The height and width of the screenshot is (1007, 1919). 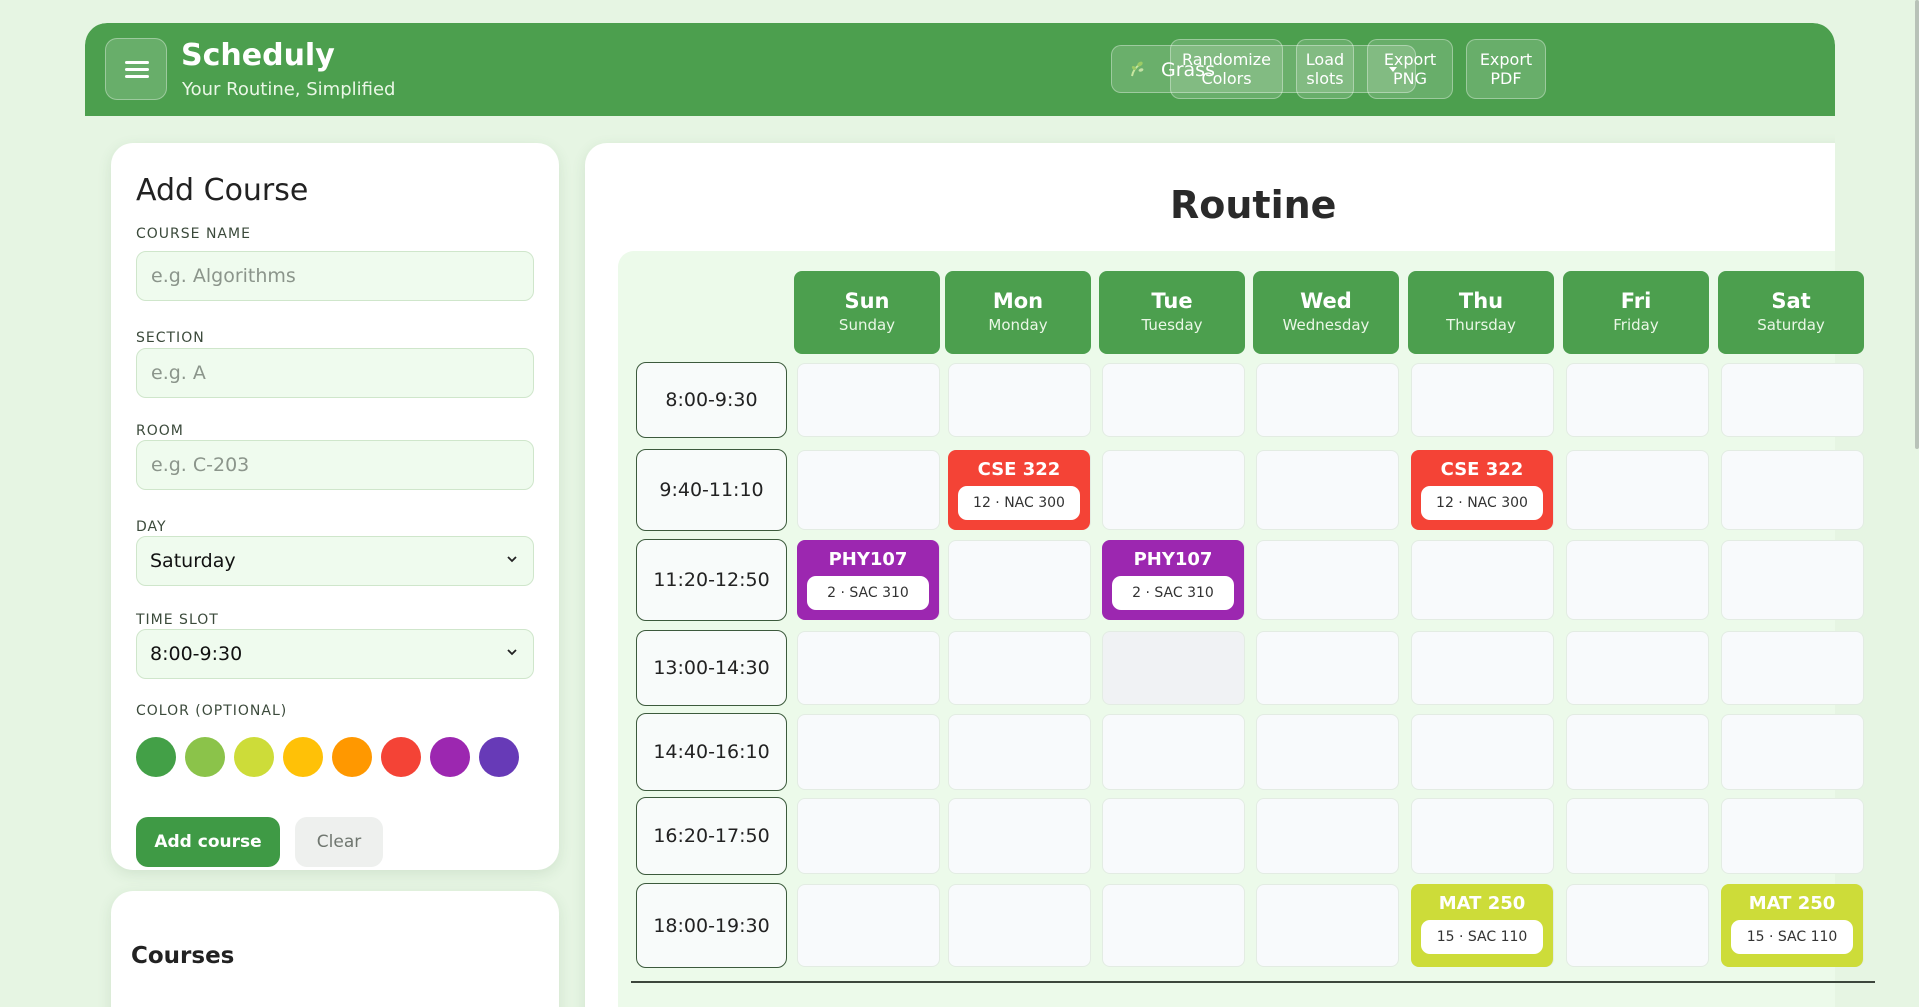 I want to click on app-subtitle: Your Routine, Simplified, so click(x=289, y=89).